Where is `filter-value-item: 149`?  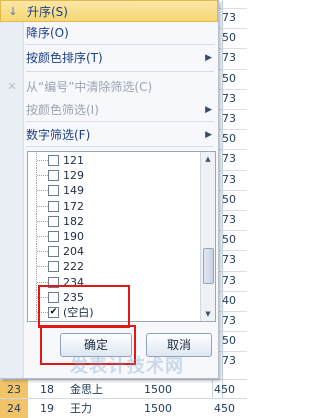
filter-value-item: 149 is located at coordinates (114, 191).